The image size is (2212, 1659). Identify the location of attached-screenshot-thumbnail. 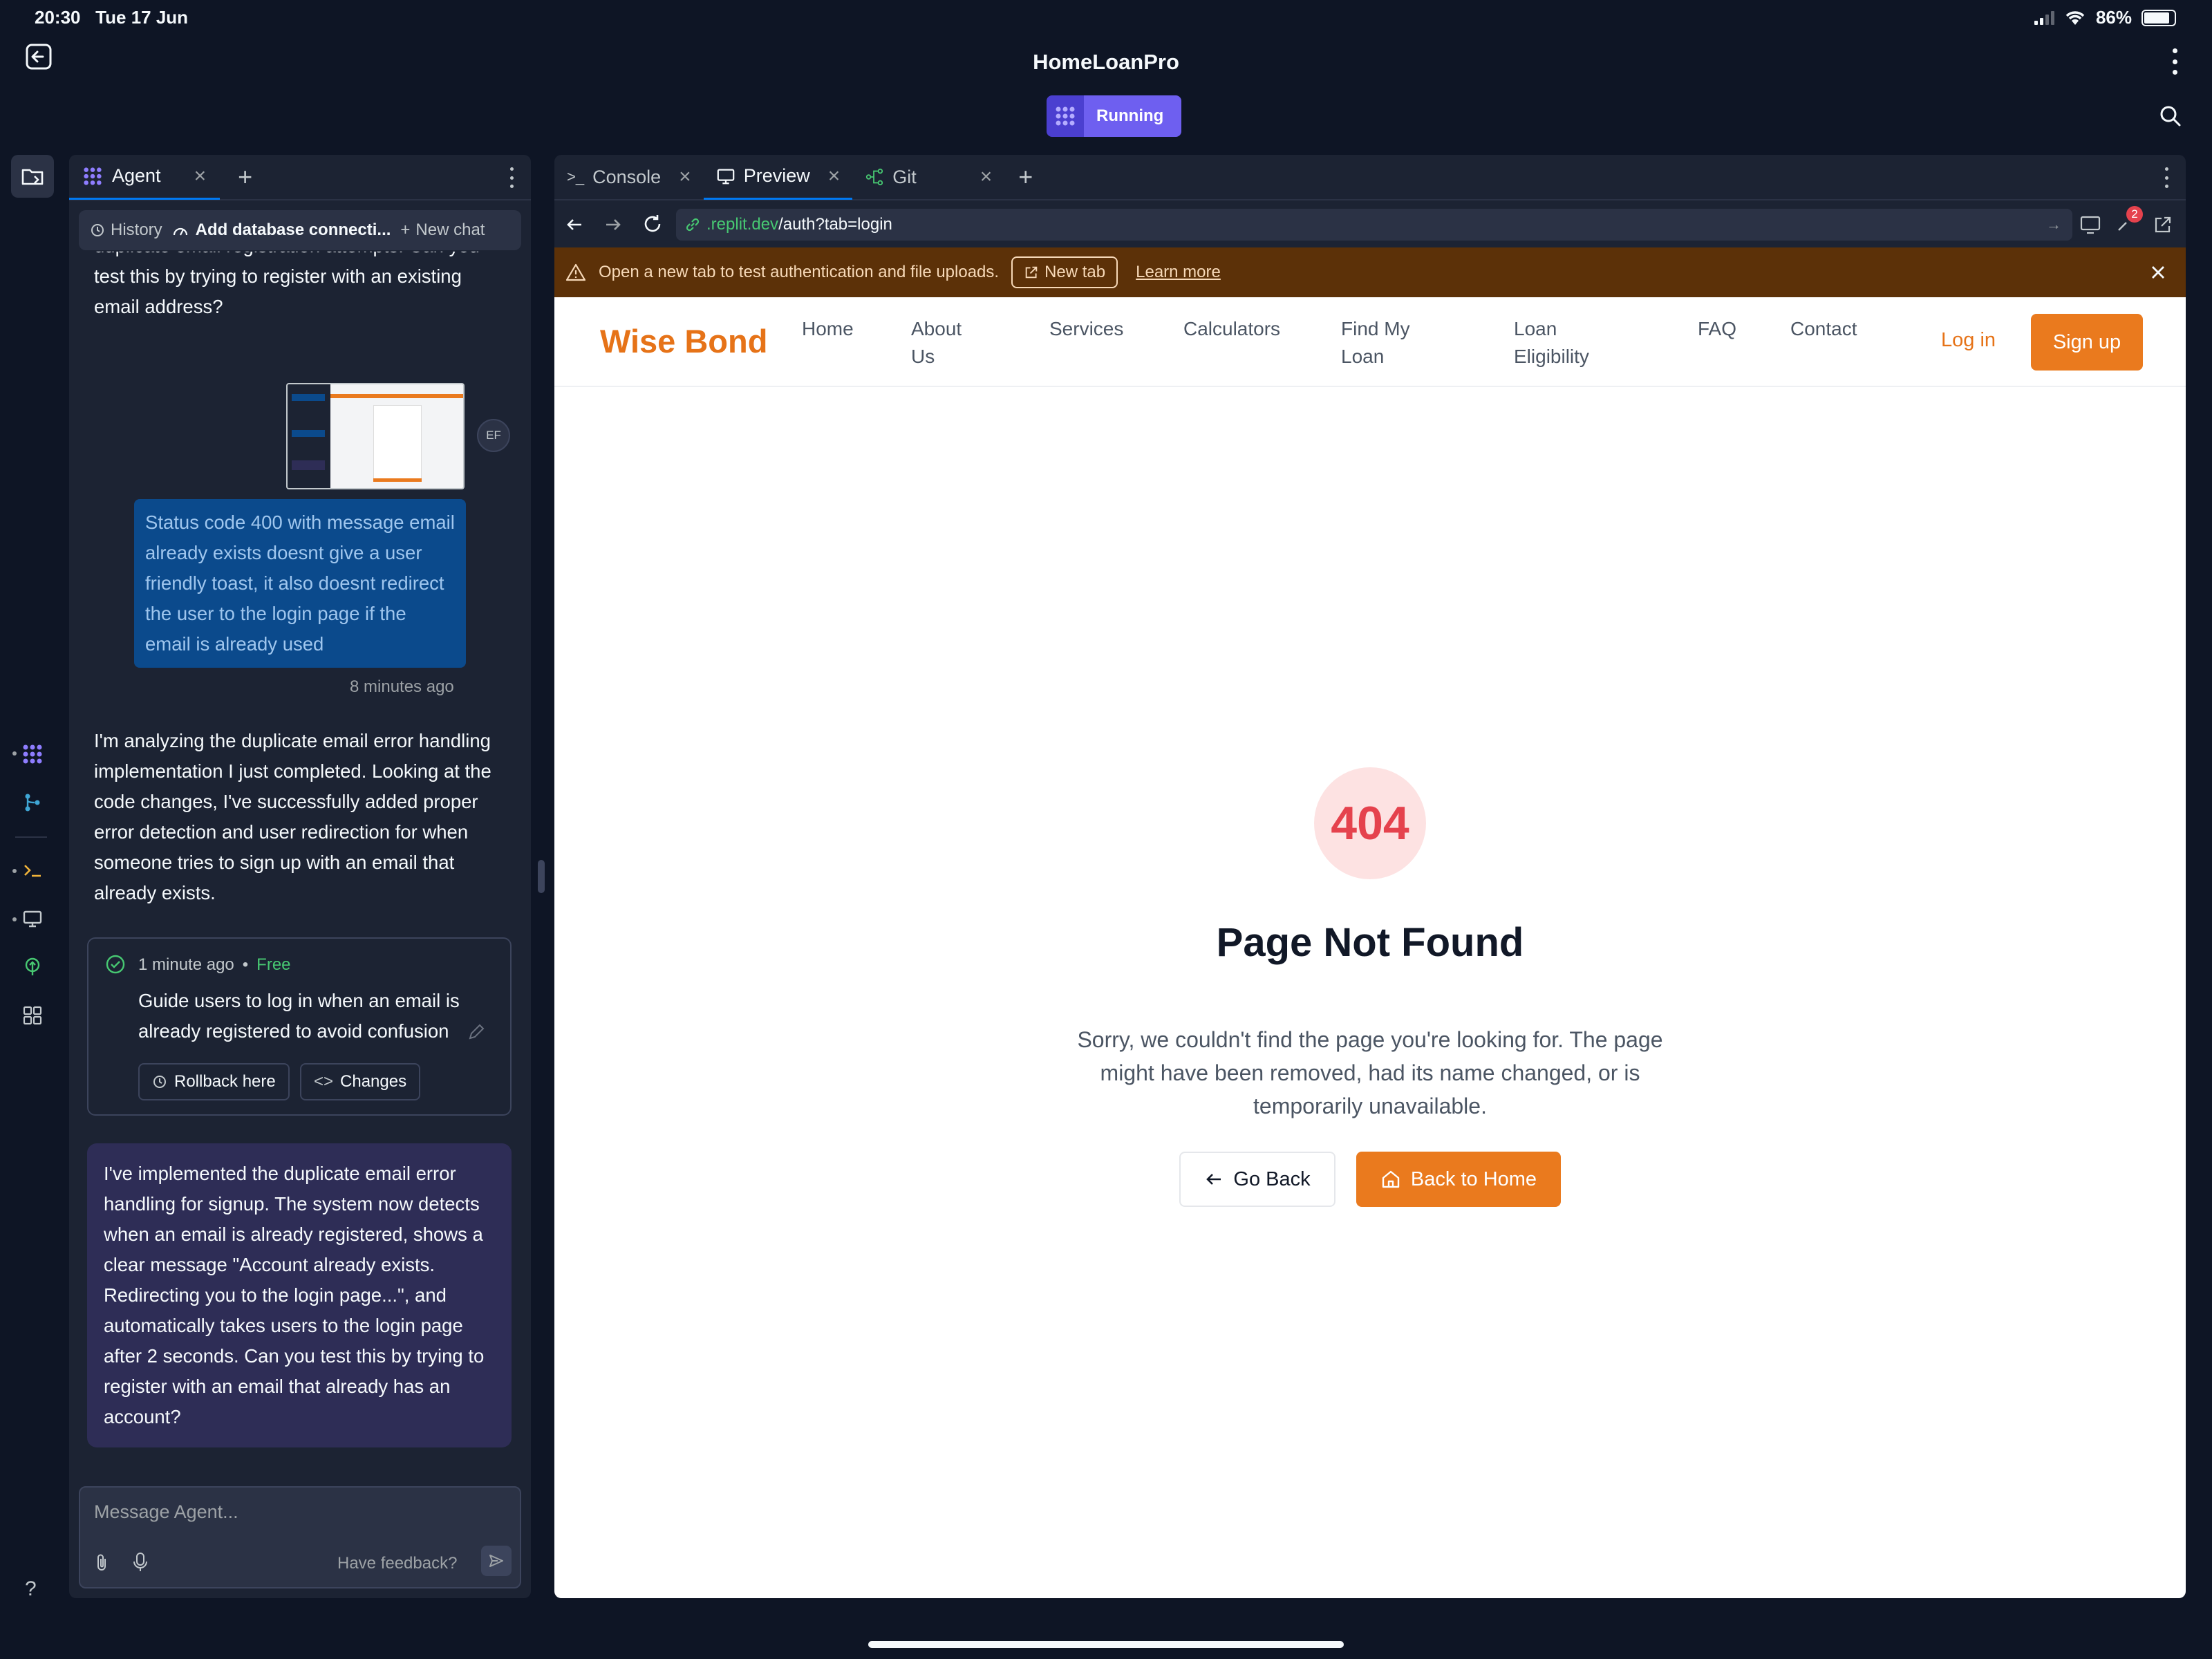
(376, 436).